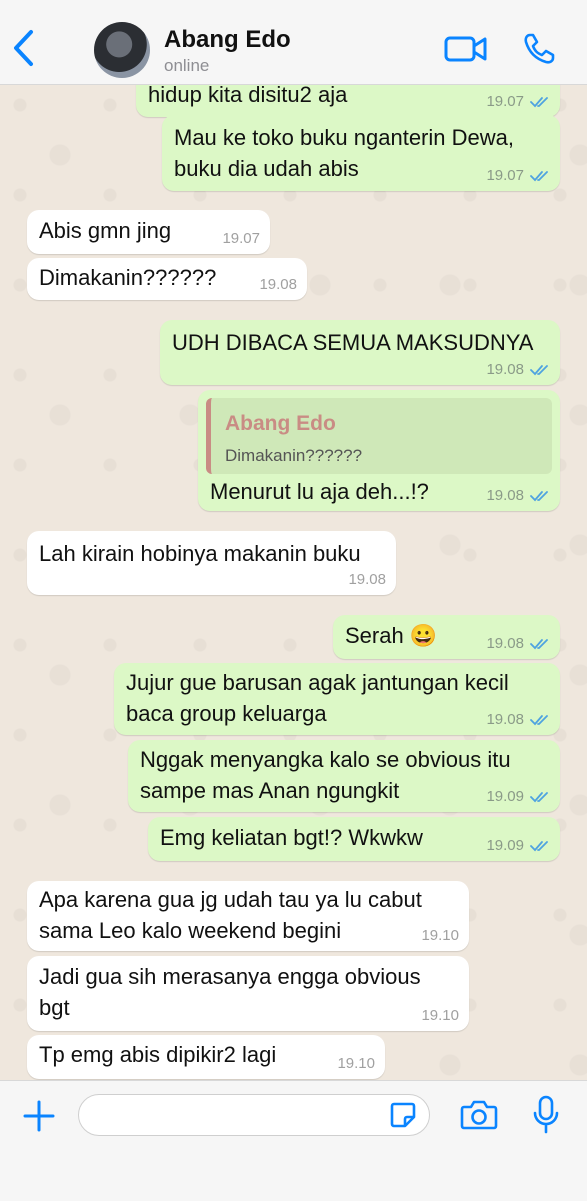 This screenshot has width=587, height=1201. What do you see at coordinates (294, 455) in the screenshot?
I see `quoted-text: Dimakanin??????` at bounding box center [294, 455].